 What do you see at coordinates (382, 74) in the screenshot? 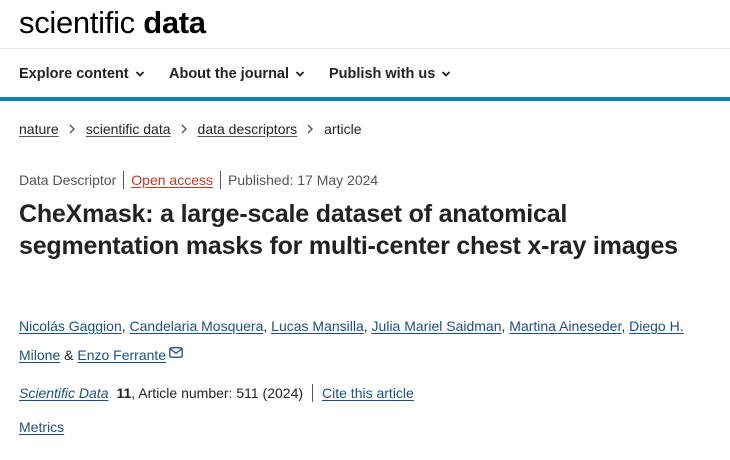
I see `nav-publish-with-us-label: Publish with us` at bounding box center [382, 74].